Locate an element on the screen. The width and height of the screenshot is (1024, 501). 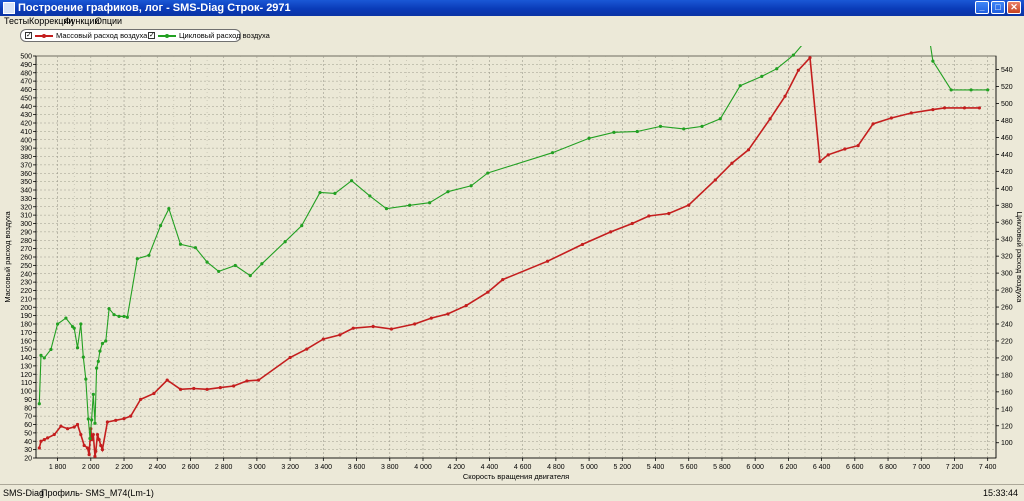
y-tick-label: 350 is located at coordinates (26, 182).